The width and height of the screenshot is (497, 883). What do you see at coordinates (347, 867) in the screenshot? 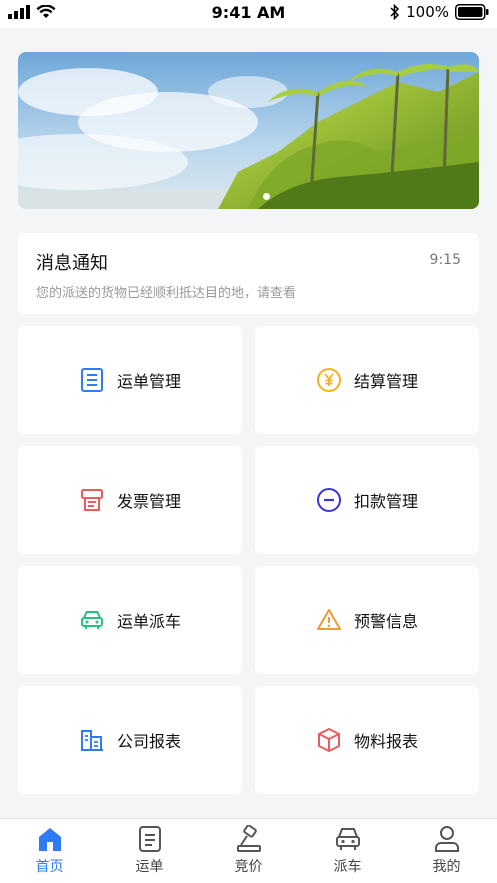
I see `tab-label: 派车` at bounding box center [347, 867].